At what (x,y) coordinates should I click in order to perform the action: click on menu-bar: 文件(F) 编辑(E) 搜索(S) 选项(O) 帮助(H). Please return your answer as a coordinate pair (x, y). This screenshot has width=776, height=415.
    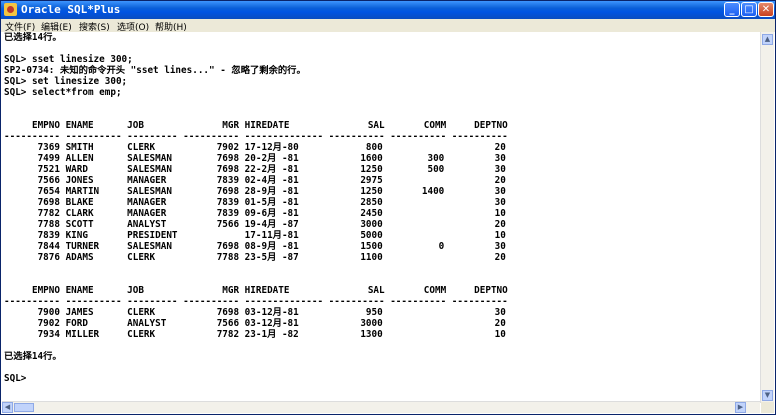
    Looking at the image, I should click on (388, 26).